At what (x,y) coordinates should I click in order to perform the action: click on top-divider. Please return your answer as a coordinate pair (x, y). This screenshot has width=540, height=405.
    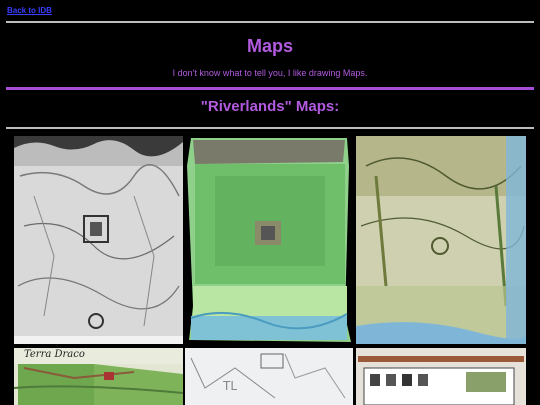
    Looking at the image, I should click on (270, 22).